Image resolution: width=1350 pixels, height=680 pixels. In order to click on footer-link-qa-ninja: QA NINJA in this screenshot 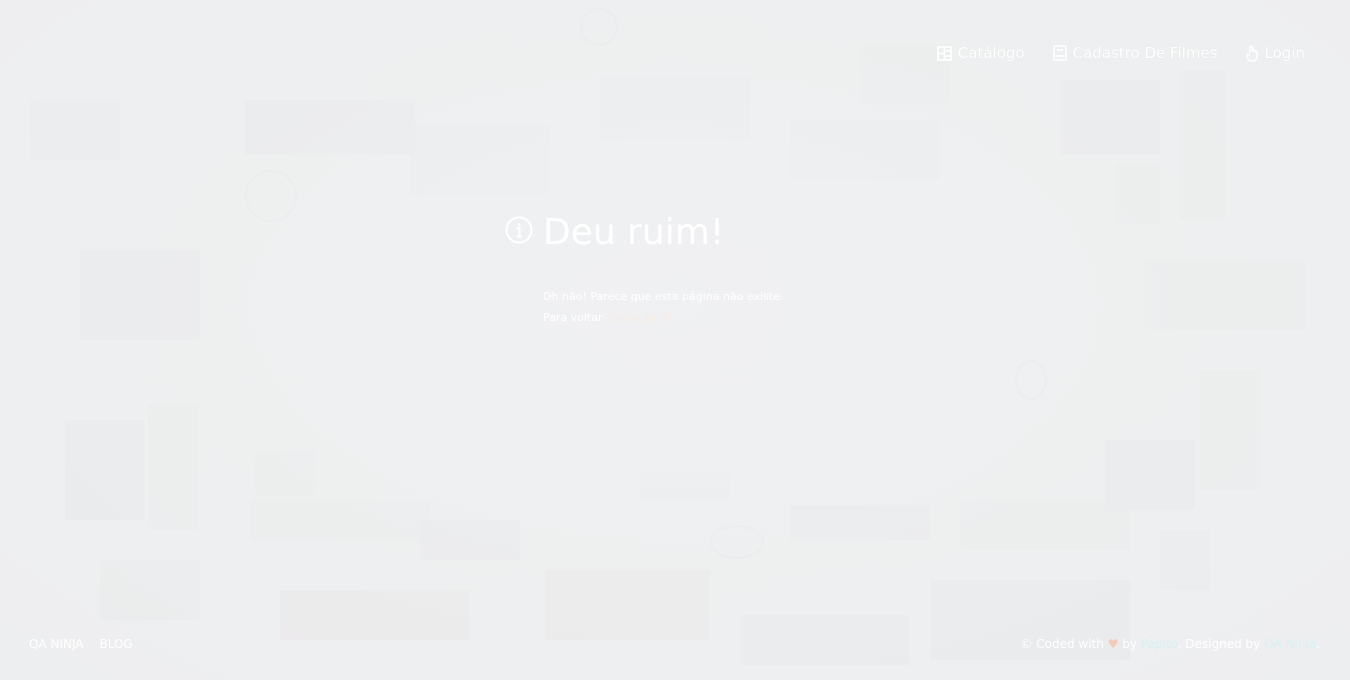, I will do `click(56, 644)`.